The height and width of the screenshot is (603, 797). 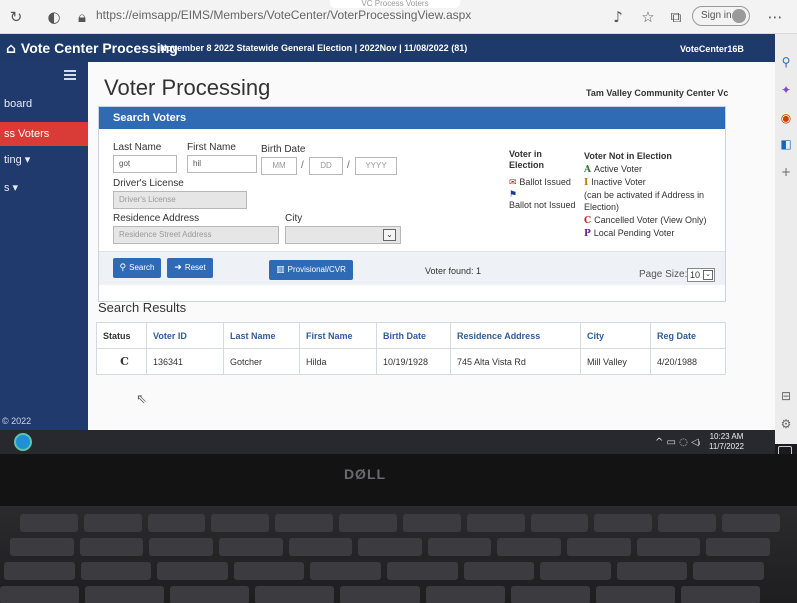 What do you see at coordinates (387, 442) in the screenshot?
I see `taskbar: ^ ▭ ◌ ◁ᵢ 10:23 AM 11/7/2022` at bounding box center [387, 442].